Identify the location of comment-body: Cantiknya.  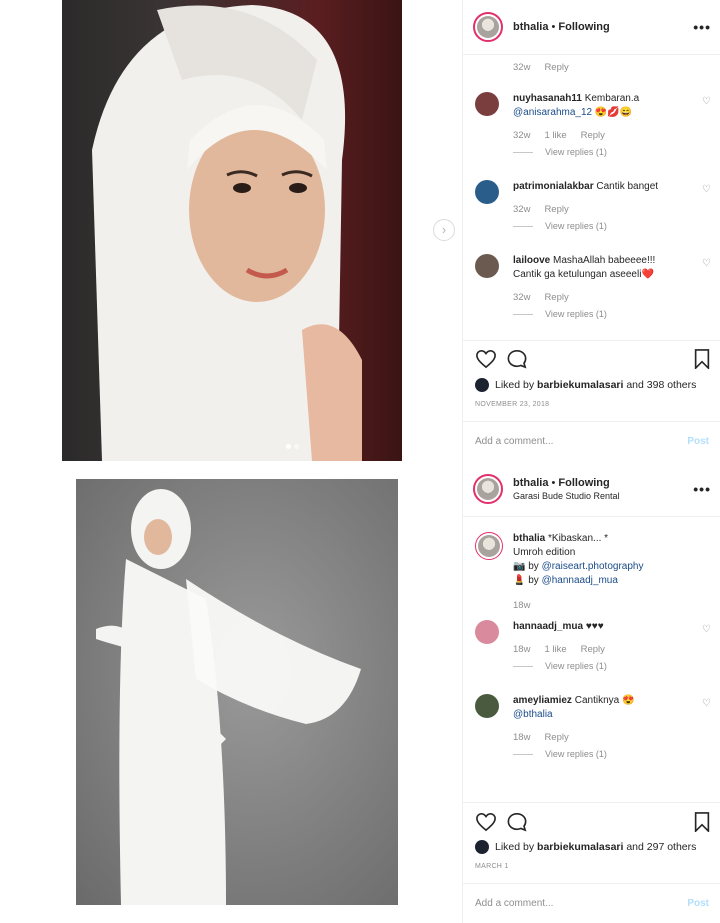
(597, 700).